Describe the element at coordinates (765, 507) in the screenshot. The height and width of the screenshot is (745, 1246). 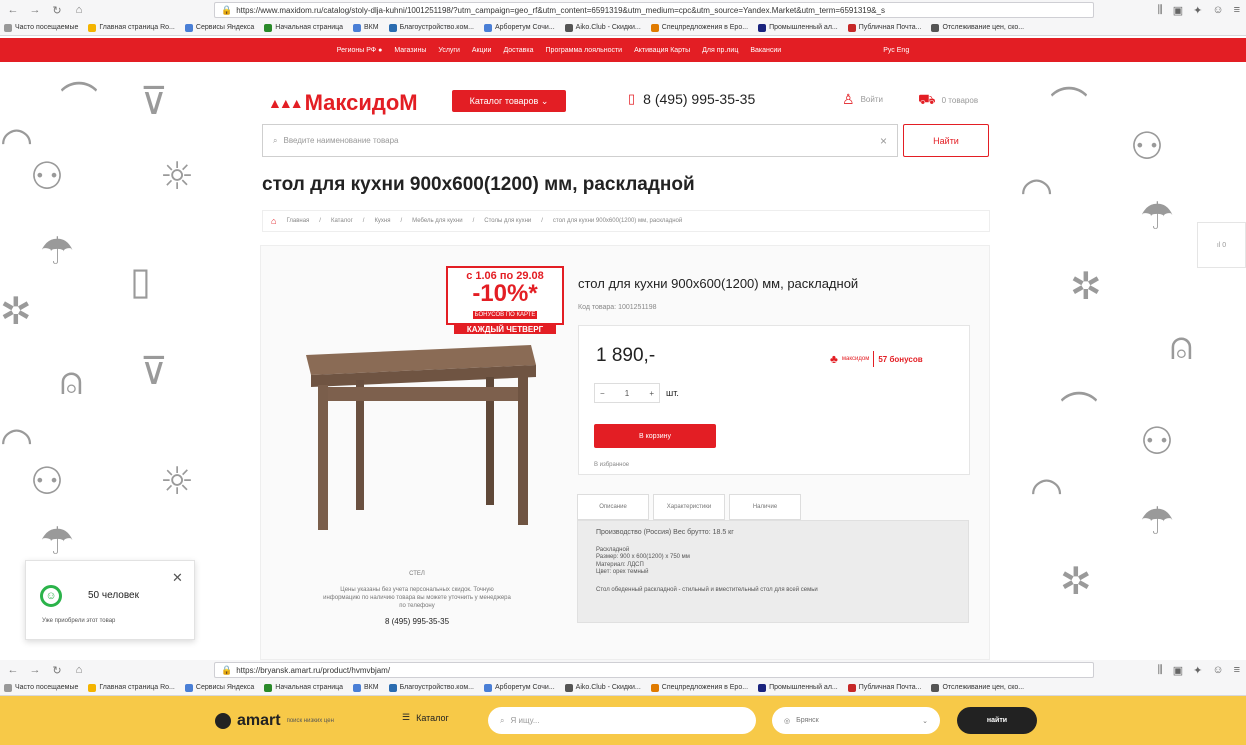
I see `tab-availability: Наличие` at that location.